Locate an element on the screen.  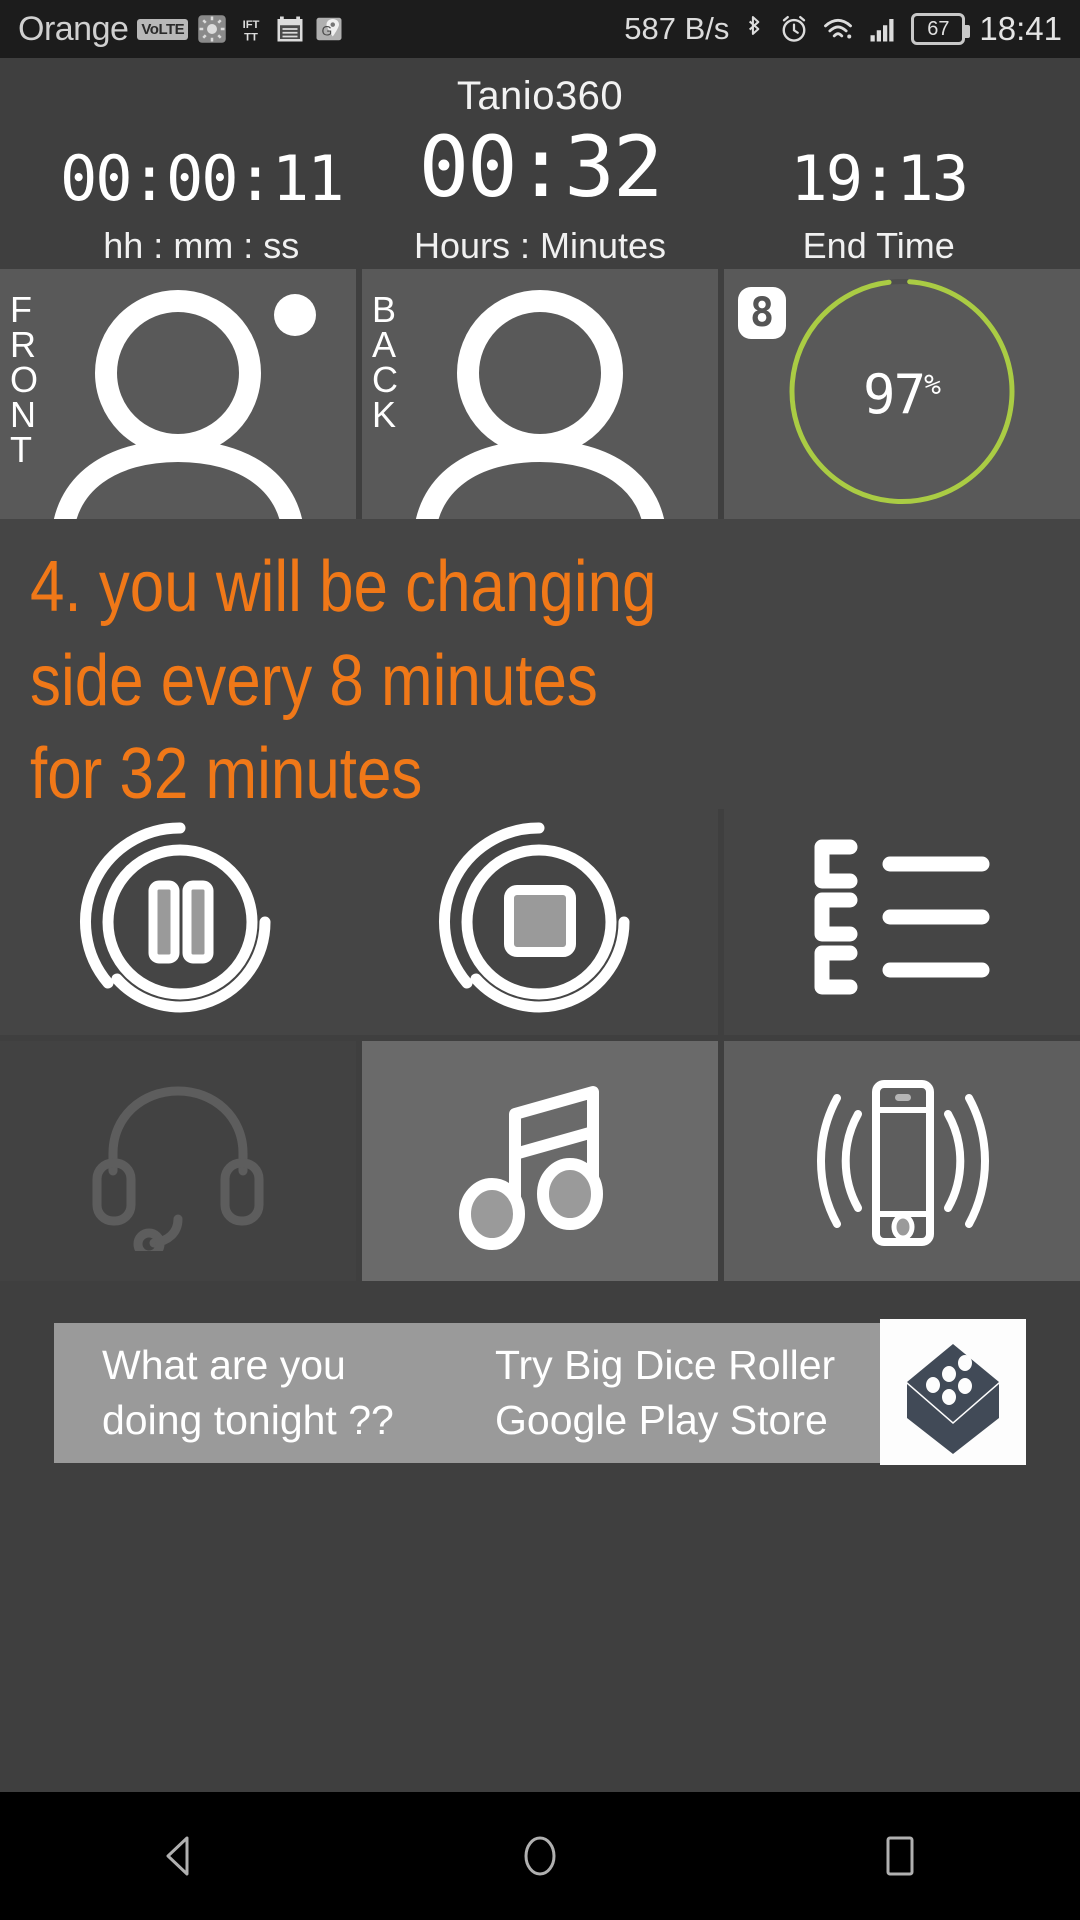
instruction-line-3: for 32 minutes is located at coordinates (226, 774).